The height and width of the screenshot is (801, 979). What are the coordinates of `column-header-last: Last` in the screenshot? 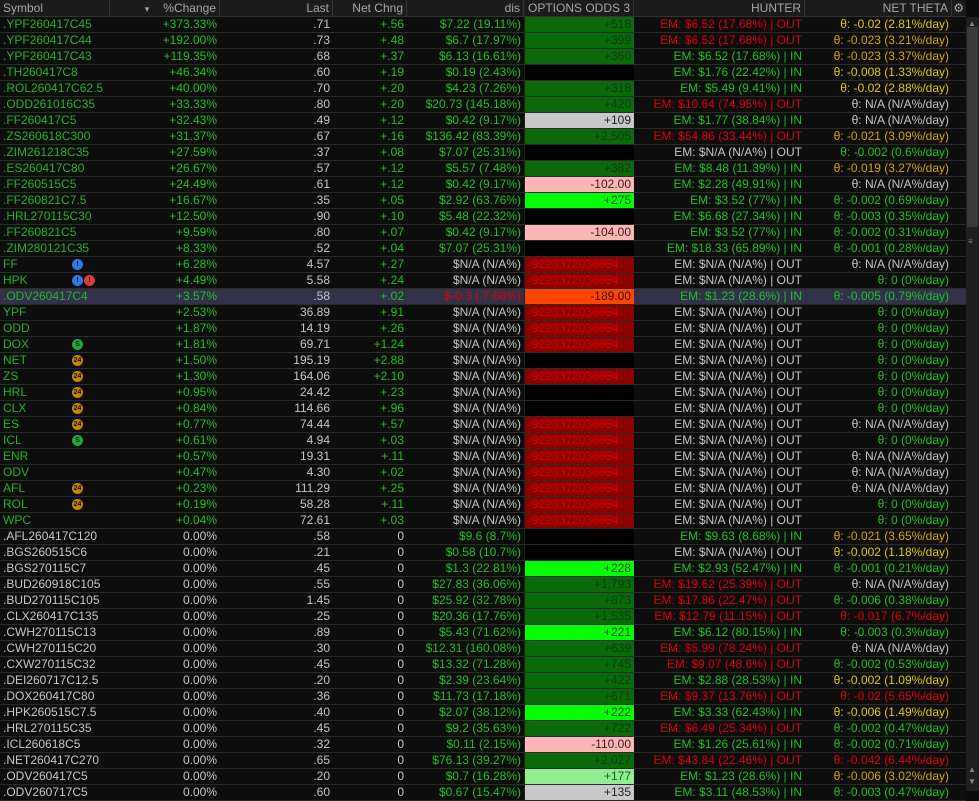 It's located at (276, 8).